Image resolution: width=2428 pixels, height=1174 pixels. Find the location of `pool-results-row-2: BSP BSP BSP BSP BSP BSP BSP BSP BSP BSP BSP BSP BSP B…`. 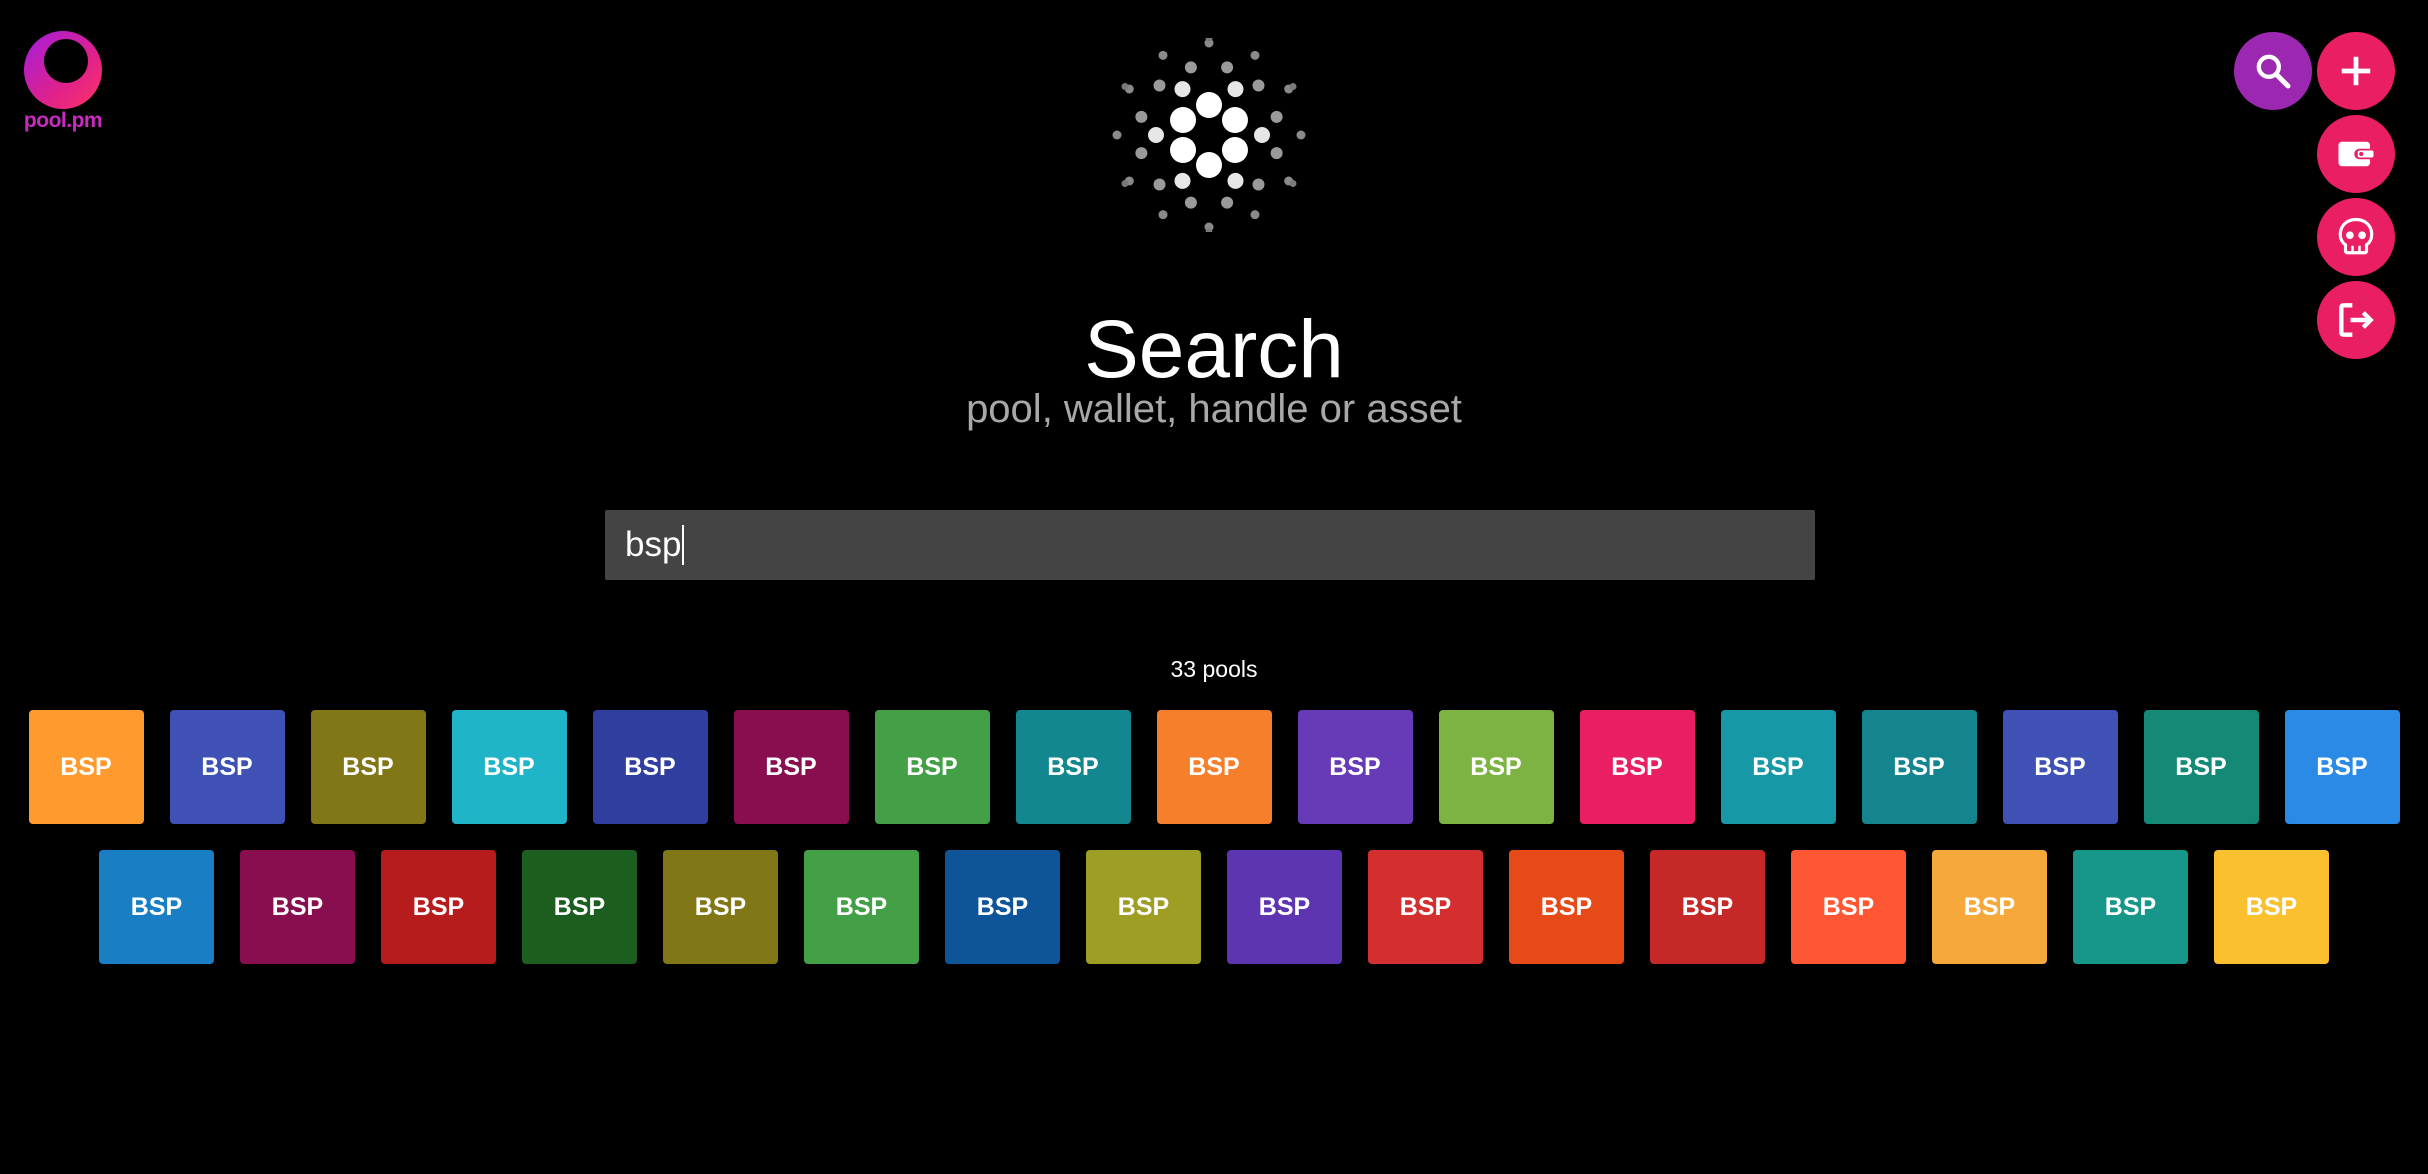

pool-results-row-2: BSP BSP BSP BSP BSP BSP BSP BSP BSP BSP BSP BSP BSP B… is located at coordinates (1214, 907).